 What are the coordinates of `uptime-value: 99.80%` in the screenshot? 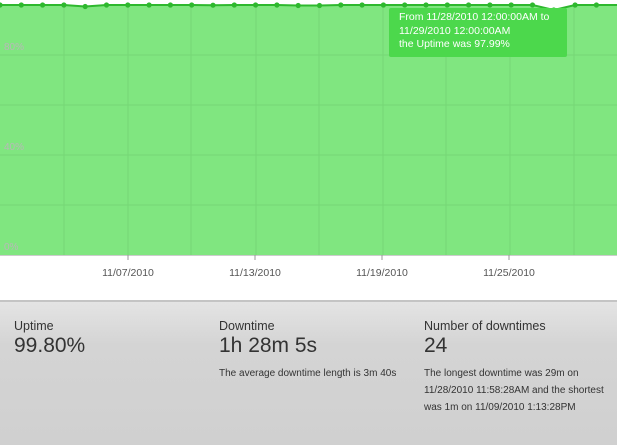 It's located at (50, 345).